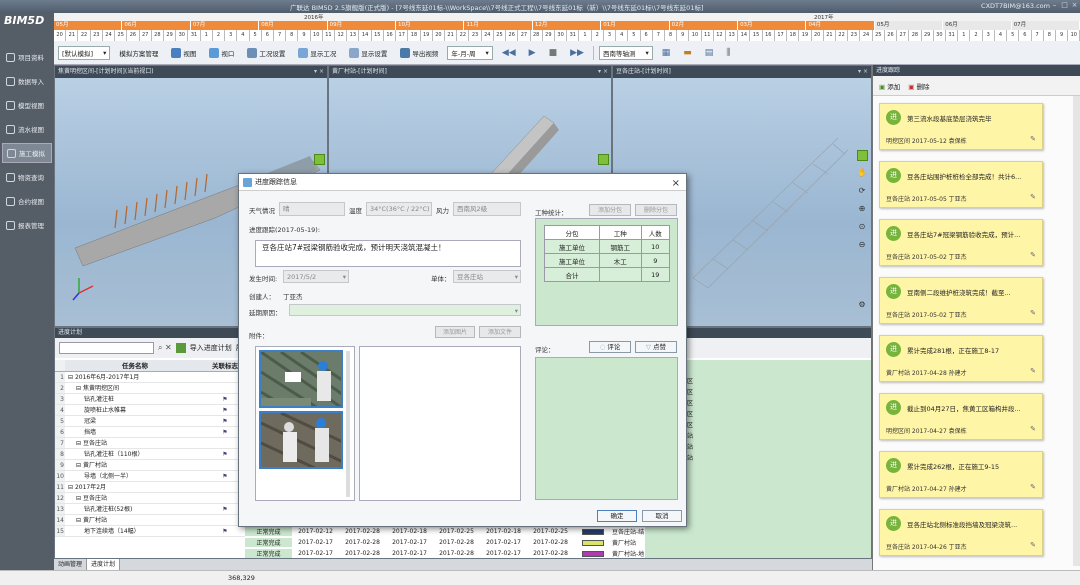 The width and height of the screenshot is (1080, 585). I want to click on table-row: 15 地下连续墙（14幅） ⚑, so click(150, 531).